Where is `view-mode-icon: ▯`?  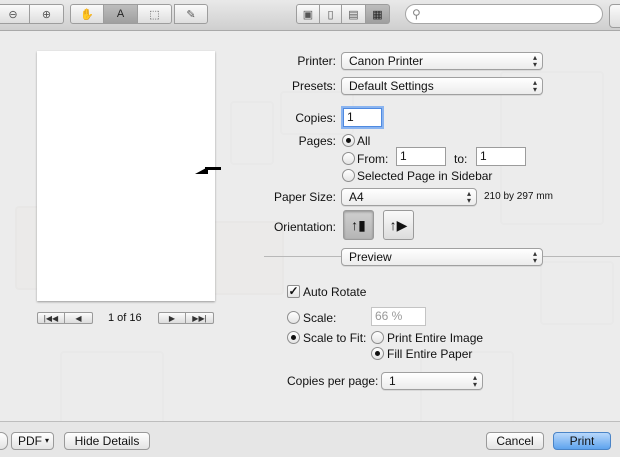 view-mode-icon: ▯ is located at coordinates (331, 14).